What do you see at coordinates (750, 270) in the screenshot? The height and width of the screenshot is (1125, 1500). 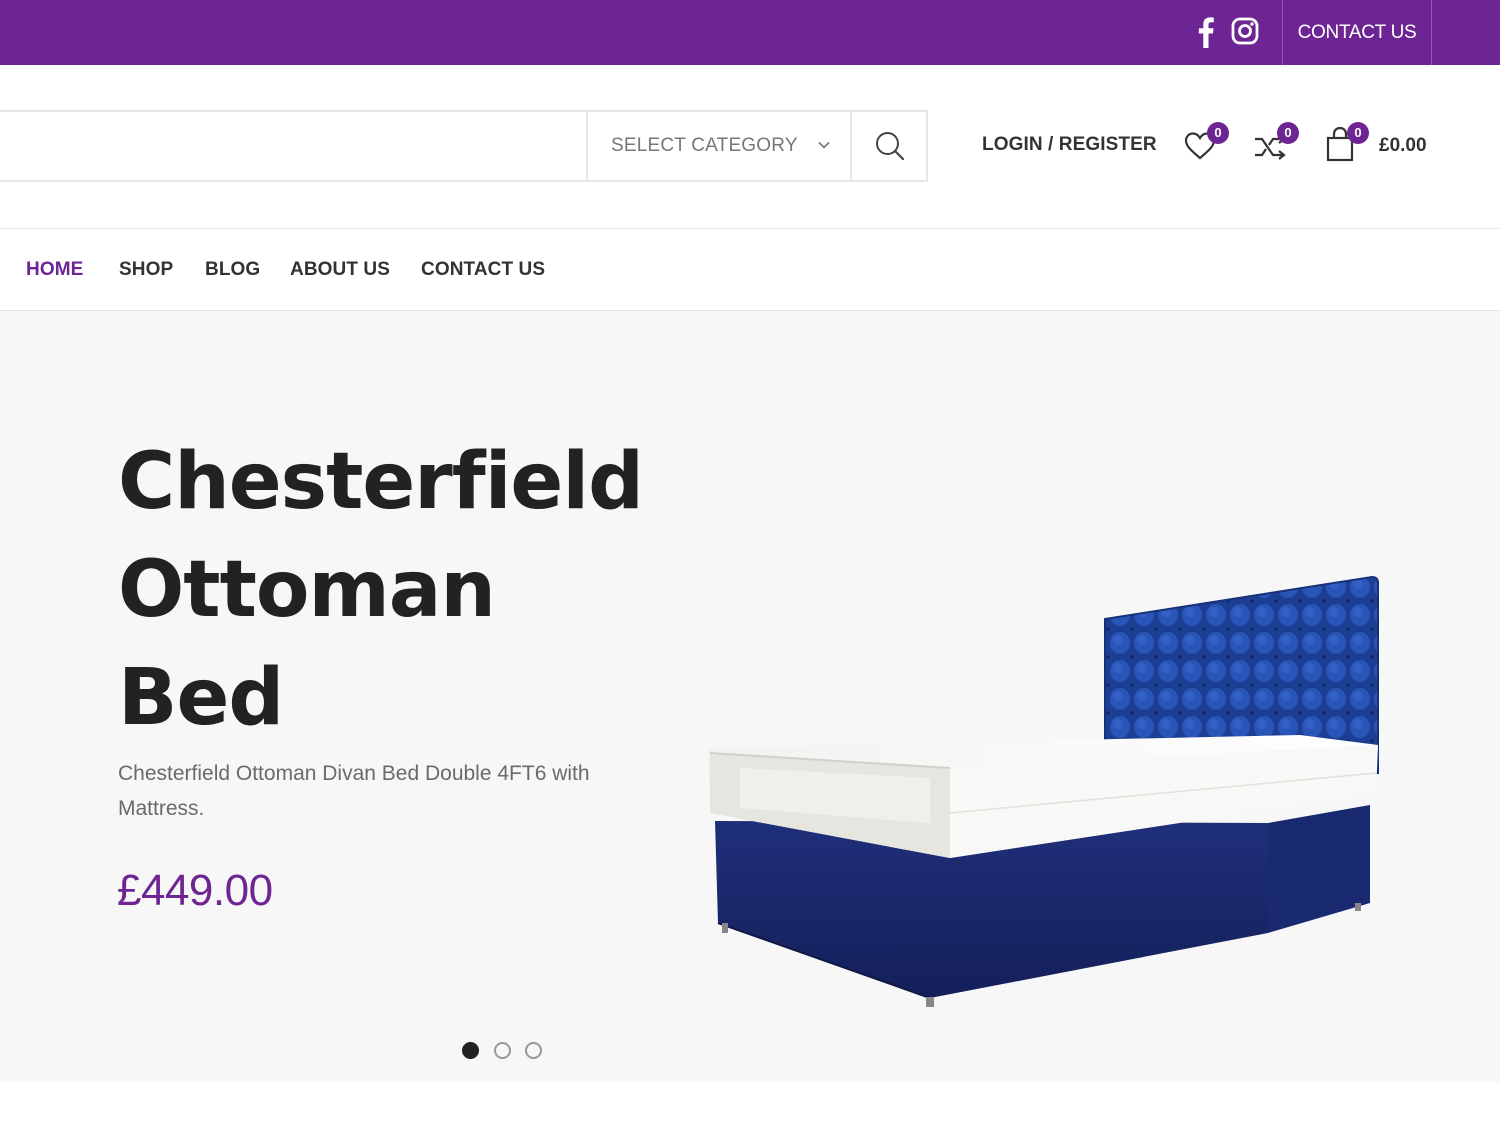 I see `main-navigation: HOME SHOP BLOG ABOUT US CONTACT US` at bounding box center [750, 270].